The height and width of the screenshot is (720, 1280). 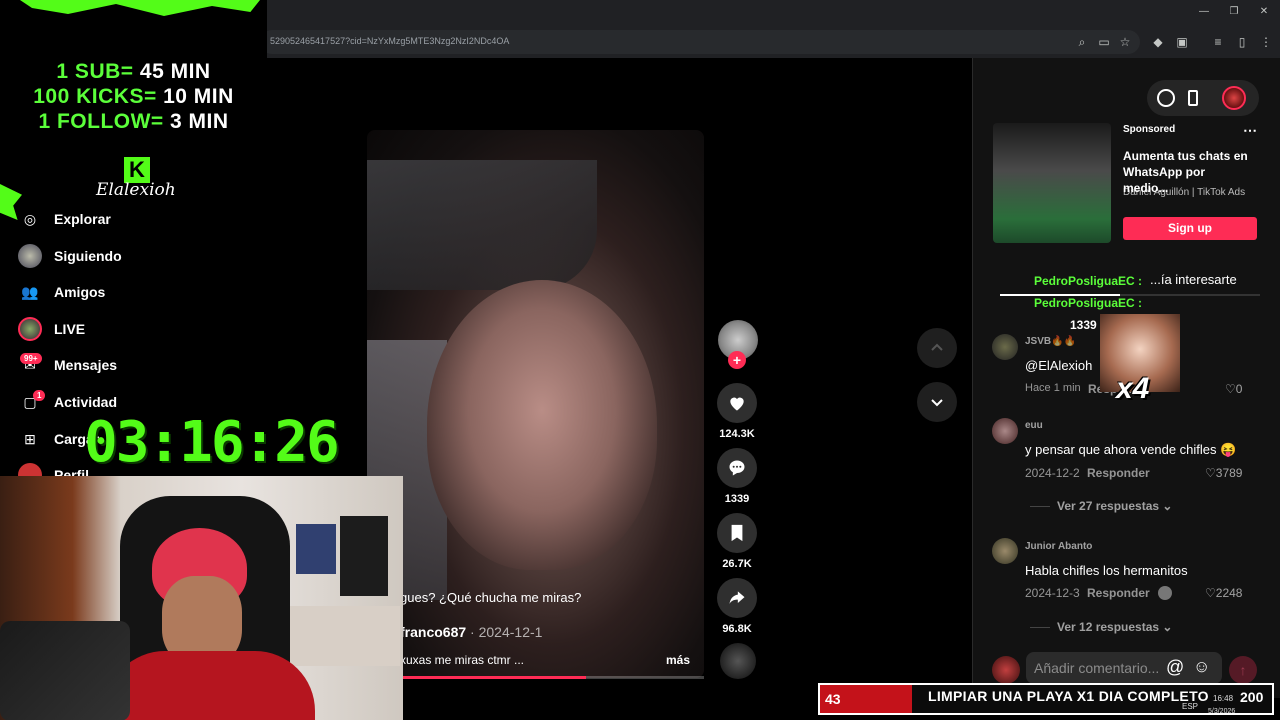 I want to click on close-icon: ✕, so click(x=1264, y=13).